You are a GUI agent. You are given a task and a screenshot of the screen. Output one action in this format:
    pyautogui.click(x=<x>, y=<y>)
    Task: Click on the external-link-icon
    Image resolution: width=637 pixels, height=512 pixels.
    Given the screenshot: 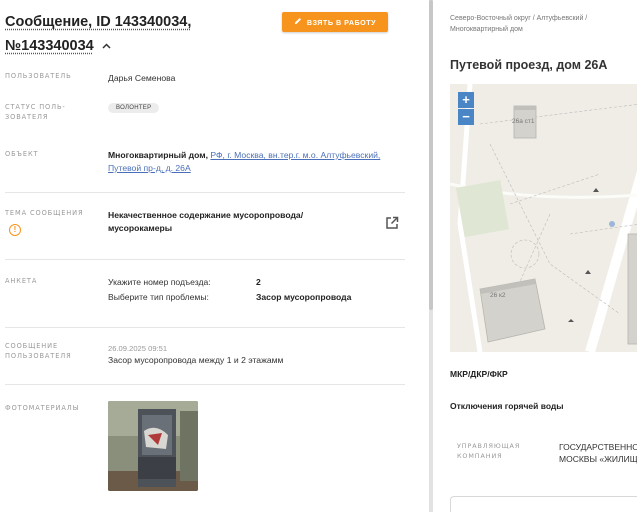 What is the action you would take?
    pyautogui.click(x=392, y=223)
    